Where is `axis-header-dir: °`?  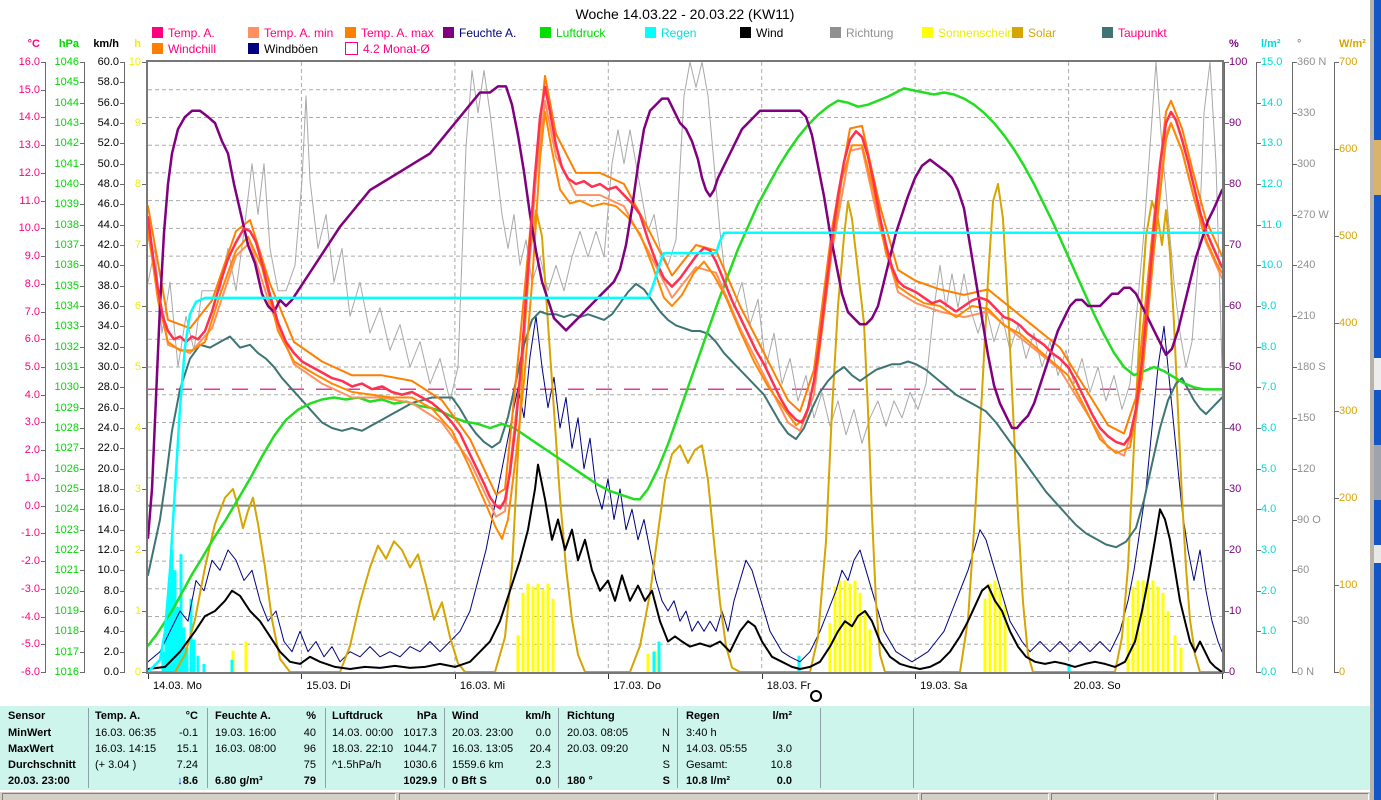 axis-header-dir: ° is located at coordinates (1299, 44).